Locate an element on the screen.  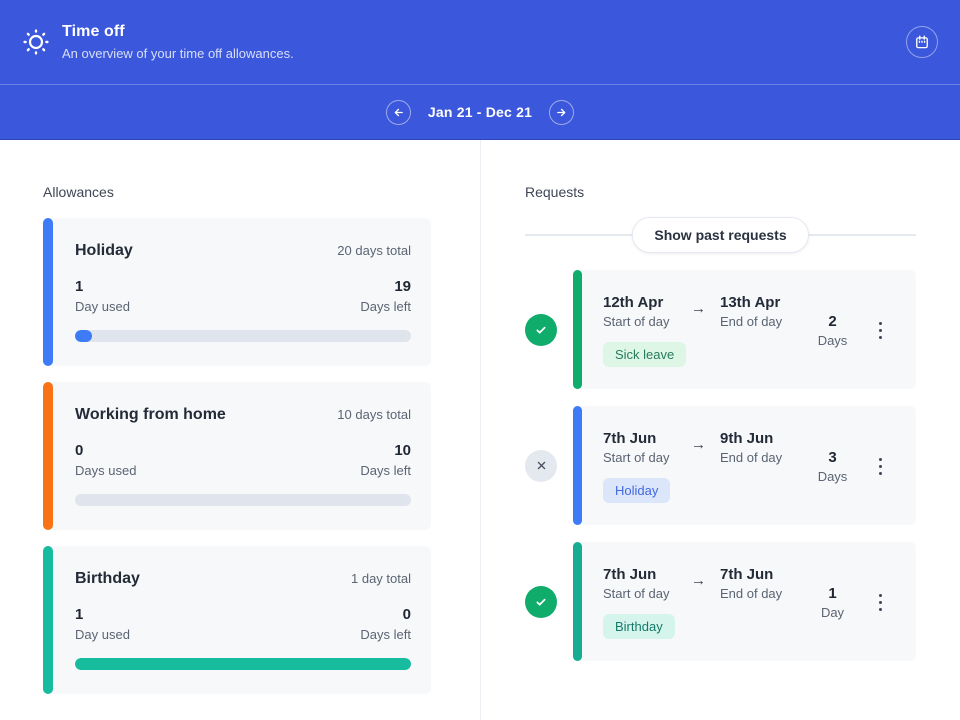
duration-value: 2 is located at coordinates (832, 321).